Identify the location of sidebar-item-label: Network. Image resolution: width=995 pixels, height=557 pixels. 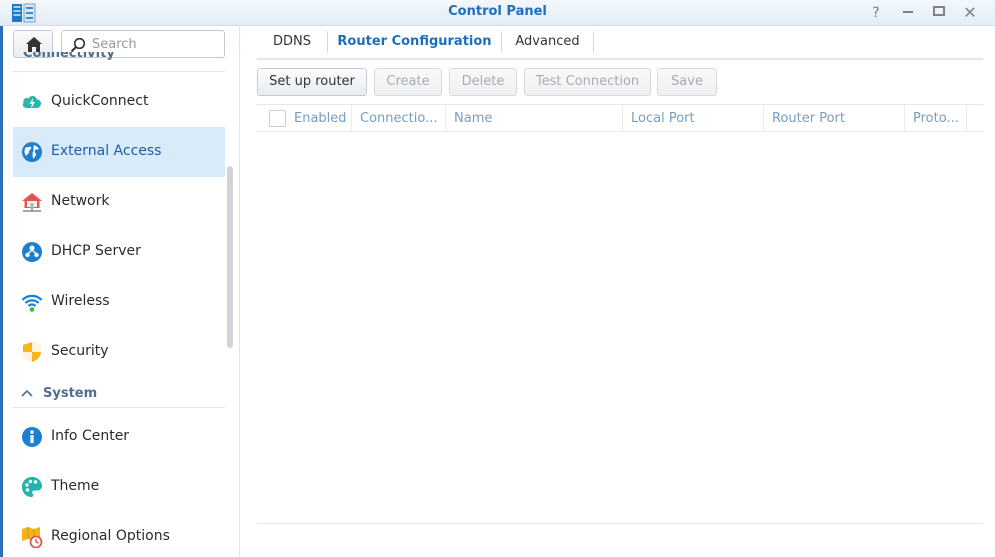
(80, 201).